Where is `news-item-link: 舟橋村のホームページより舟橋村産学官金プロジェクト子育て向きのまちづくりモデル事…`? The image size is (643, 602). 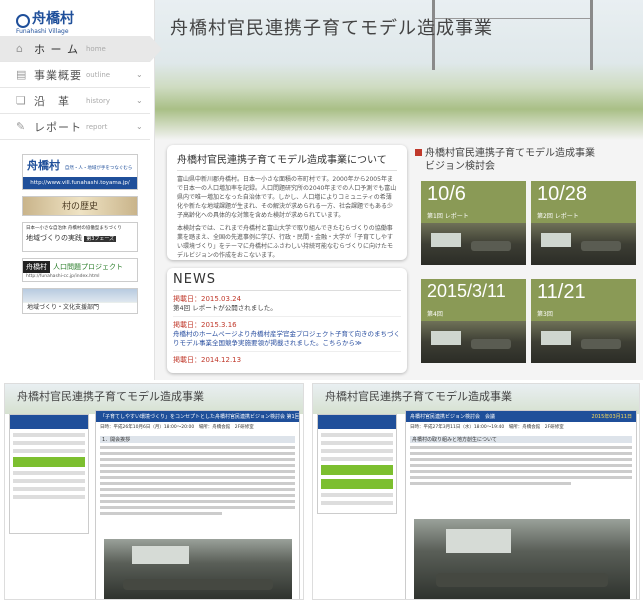 news-item-link: 舟橋村のホームページより舟橋村産学官金プロジェクト子育て向きのまちづくりモデル事… is located at coordinates (287, 341).